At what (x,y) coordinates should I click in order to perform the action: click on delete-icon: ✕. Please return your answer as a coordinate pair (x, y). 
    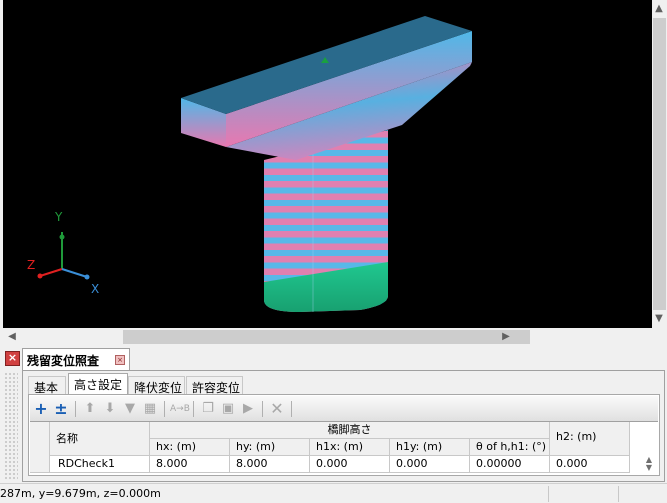
    Looking at the image, I should click on (277, 408).